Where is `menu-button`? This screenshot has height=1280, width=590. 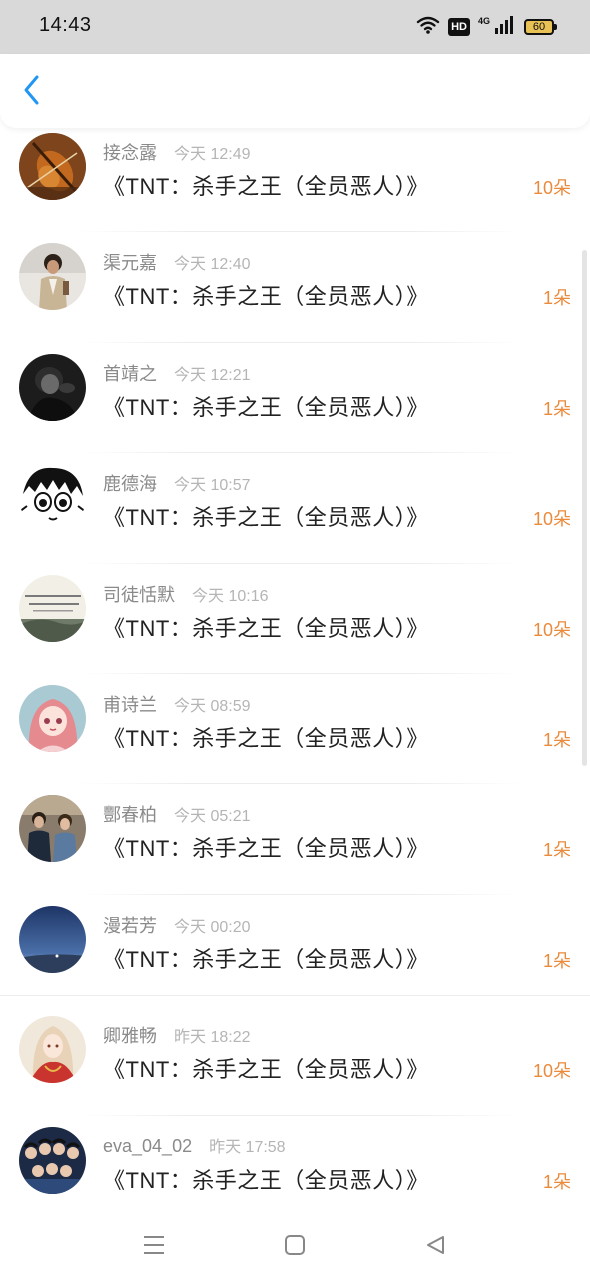
menu-button is located at coordinates (154, 1247).